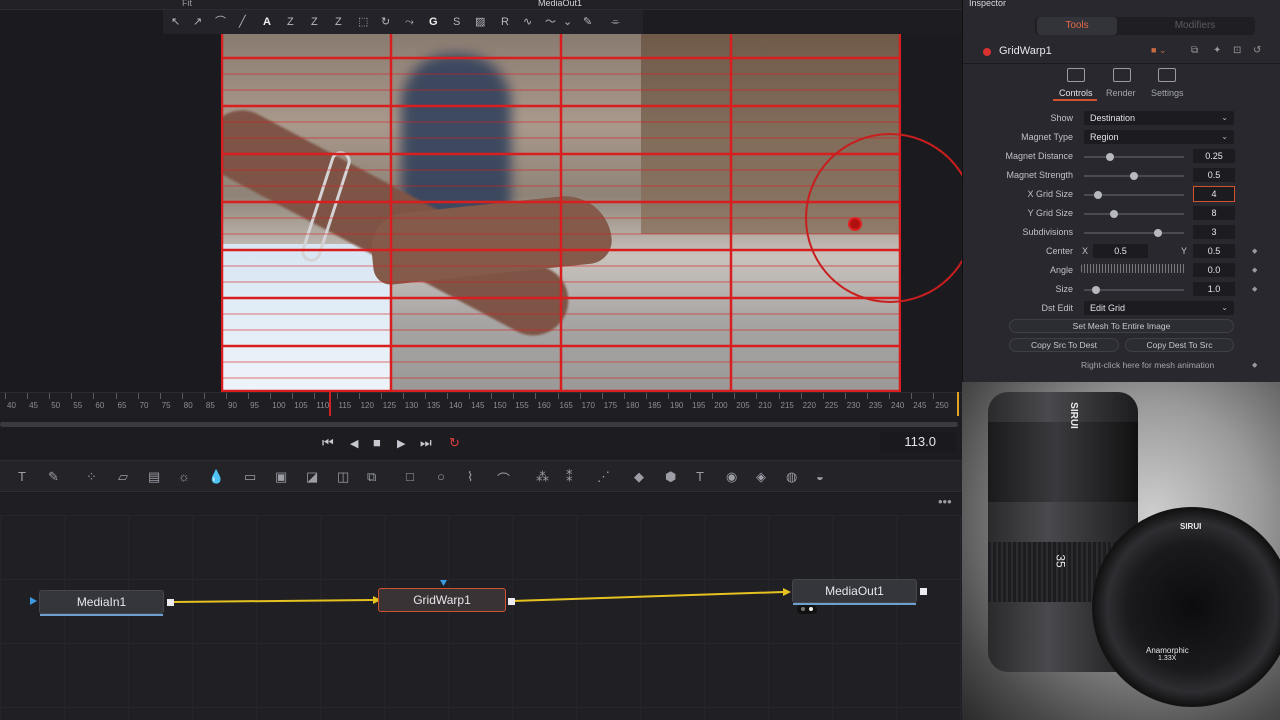  What do you see at coordinates (958, 404) in the screenshot?
I see `range-end-marker` at bounding box center [958, 404].